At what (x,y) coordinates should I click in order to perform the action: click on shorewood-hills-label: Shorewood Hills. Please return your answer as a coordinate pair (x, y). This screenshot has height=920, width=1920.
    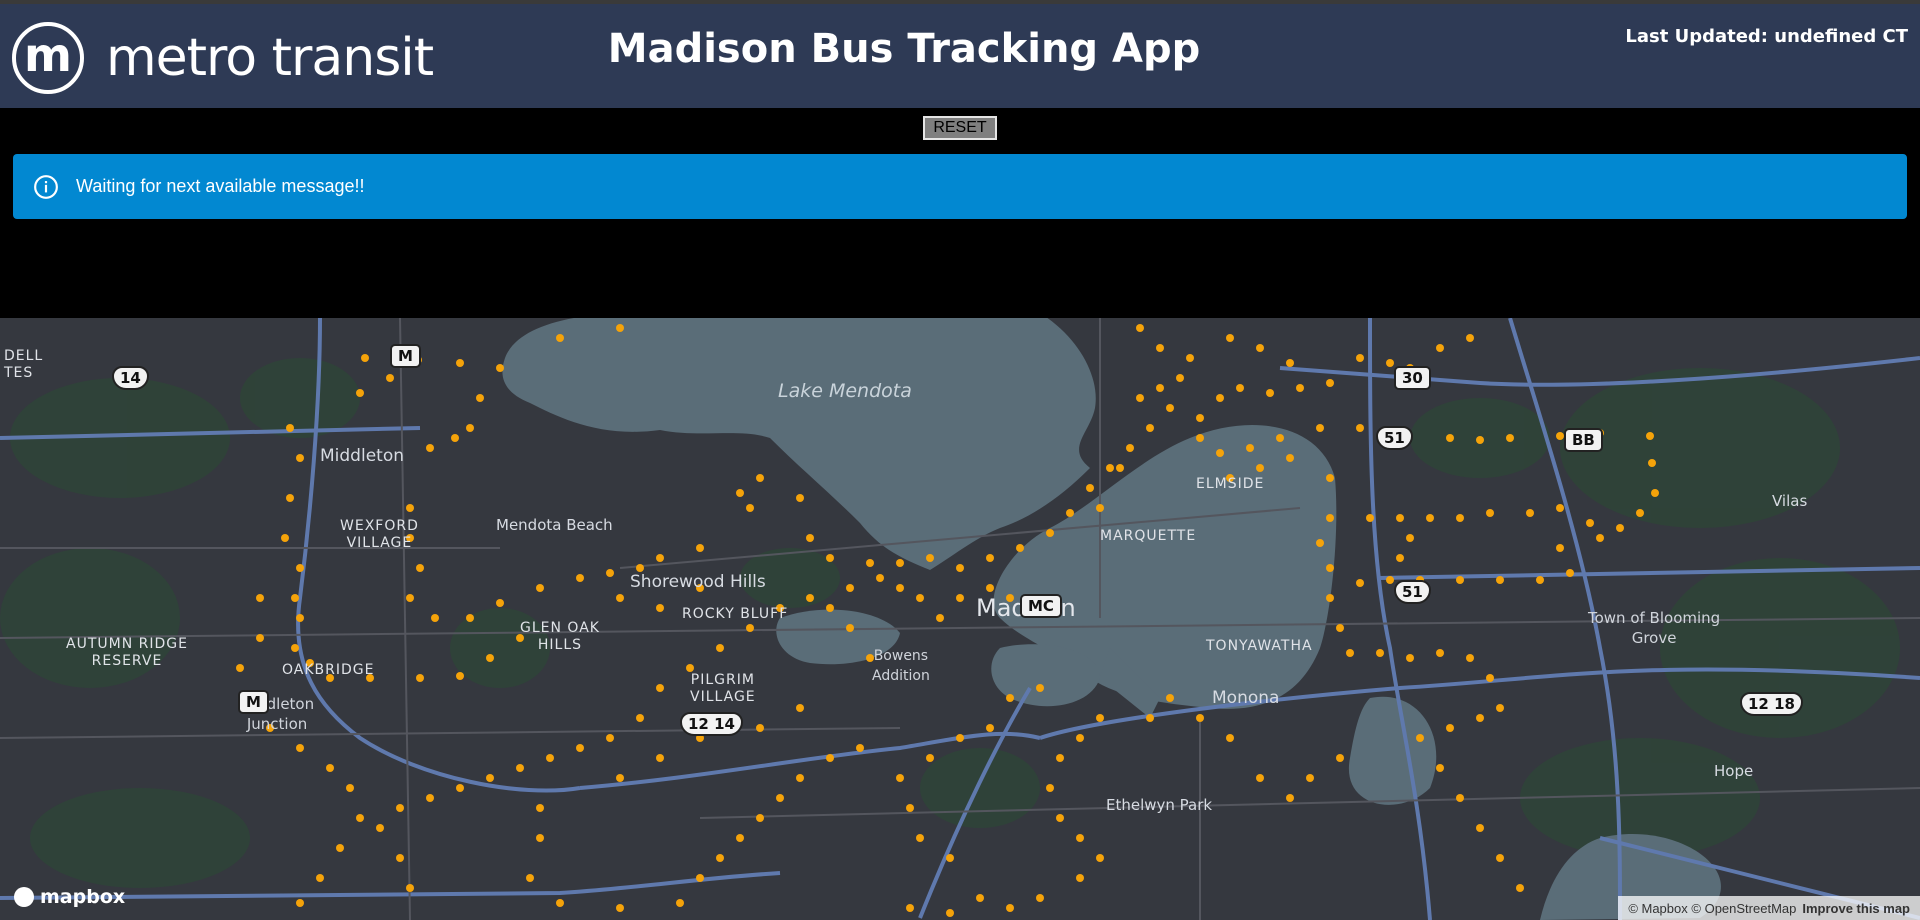
    Looking at the image, I should click on (698, 582).